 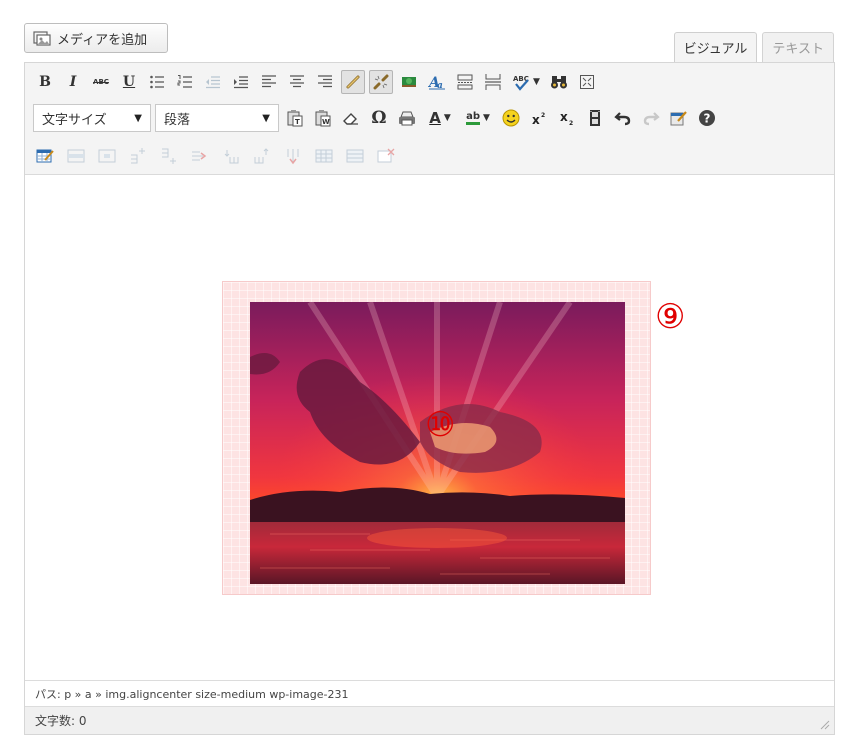 I want to click on text-style-button: Aa, so click(x=437, y=82).